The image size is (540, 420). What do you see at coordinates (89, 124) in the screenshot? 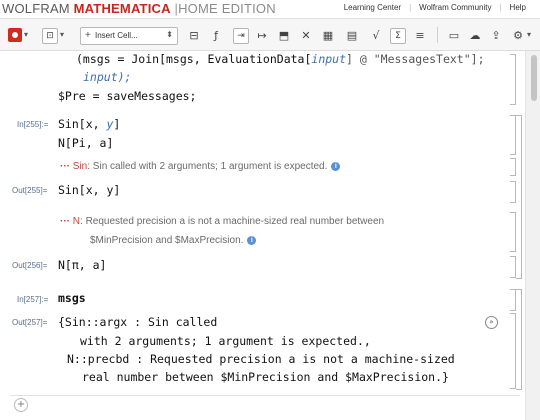
I see `input-line: Sin[x, y]` at bounding box center [89, 124].